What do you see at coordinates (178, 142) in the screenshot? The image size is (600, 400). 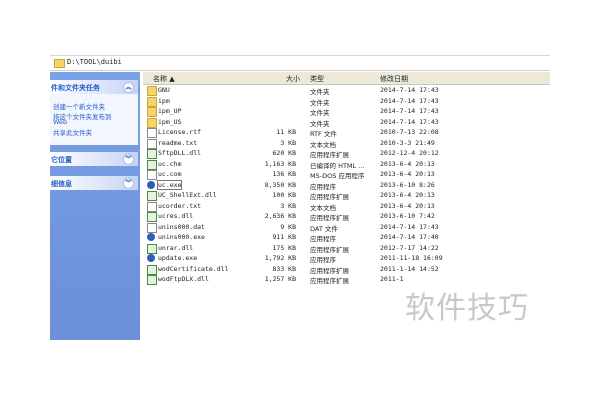 I see `file-name: readme.txt` at bounding box center [178, 142].